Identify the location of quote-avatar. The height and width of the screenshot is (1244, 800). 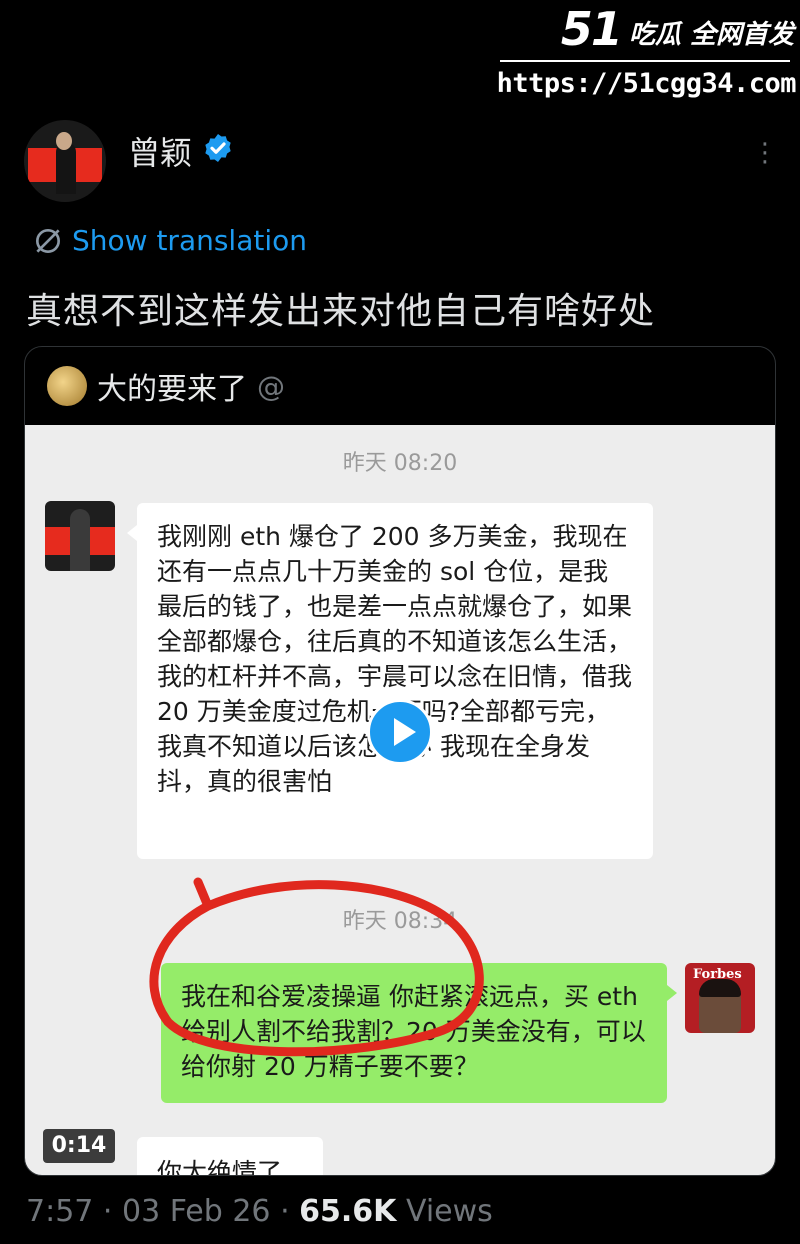
(67, 386).